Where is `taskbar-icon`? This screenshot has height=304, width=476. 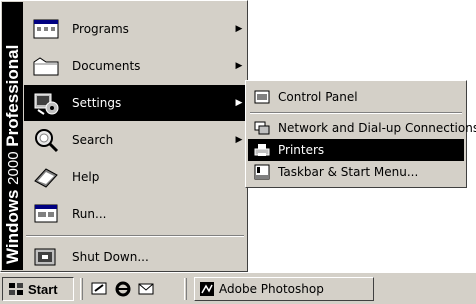 taskbar-icon is located at coordinates (262, 172).